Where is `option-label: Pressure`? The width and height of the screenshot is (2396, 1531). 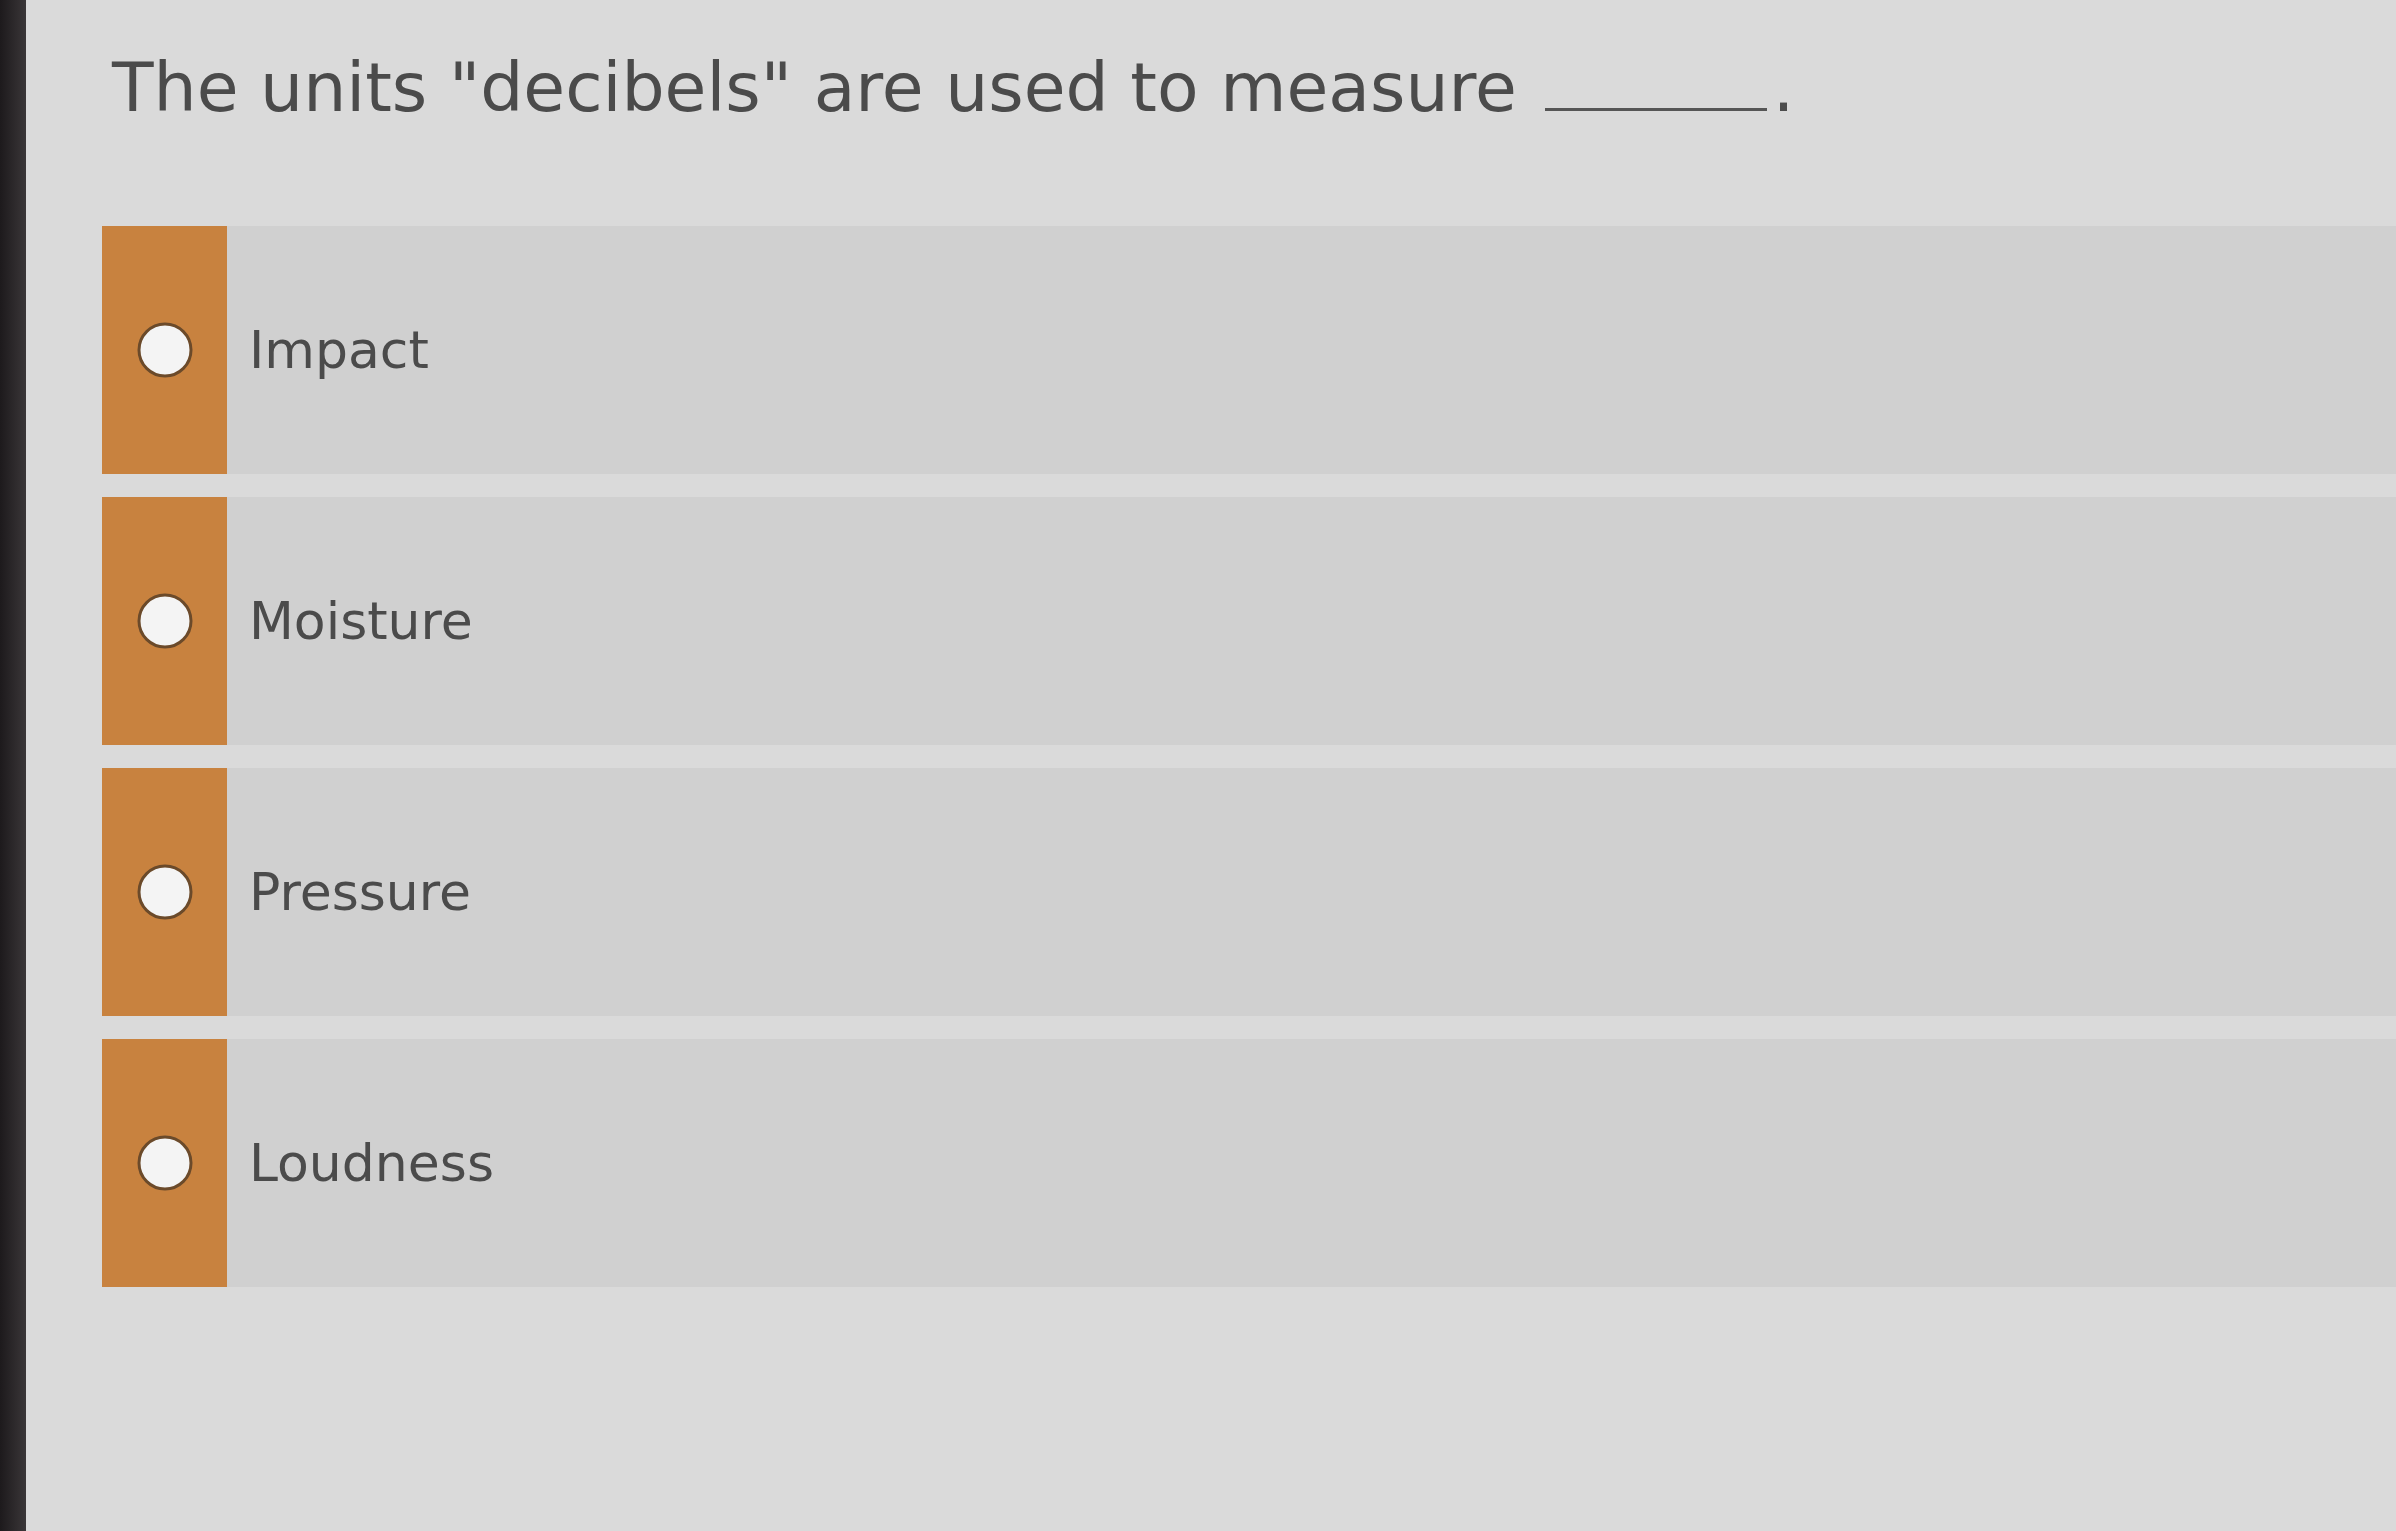 option-label: Pressure is located at coordinates (360, 892).